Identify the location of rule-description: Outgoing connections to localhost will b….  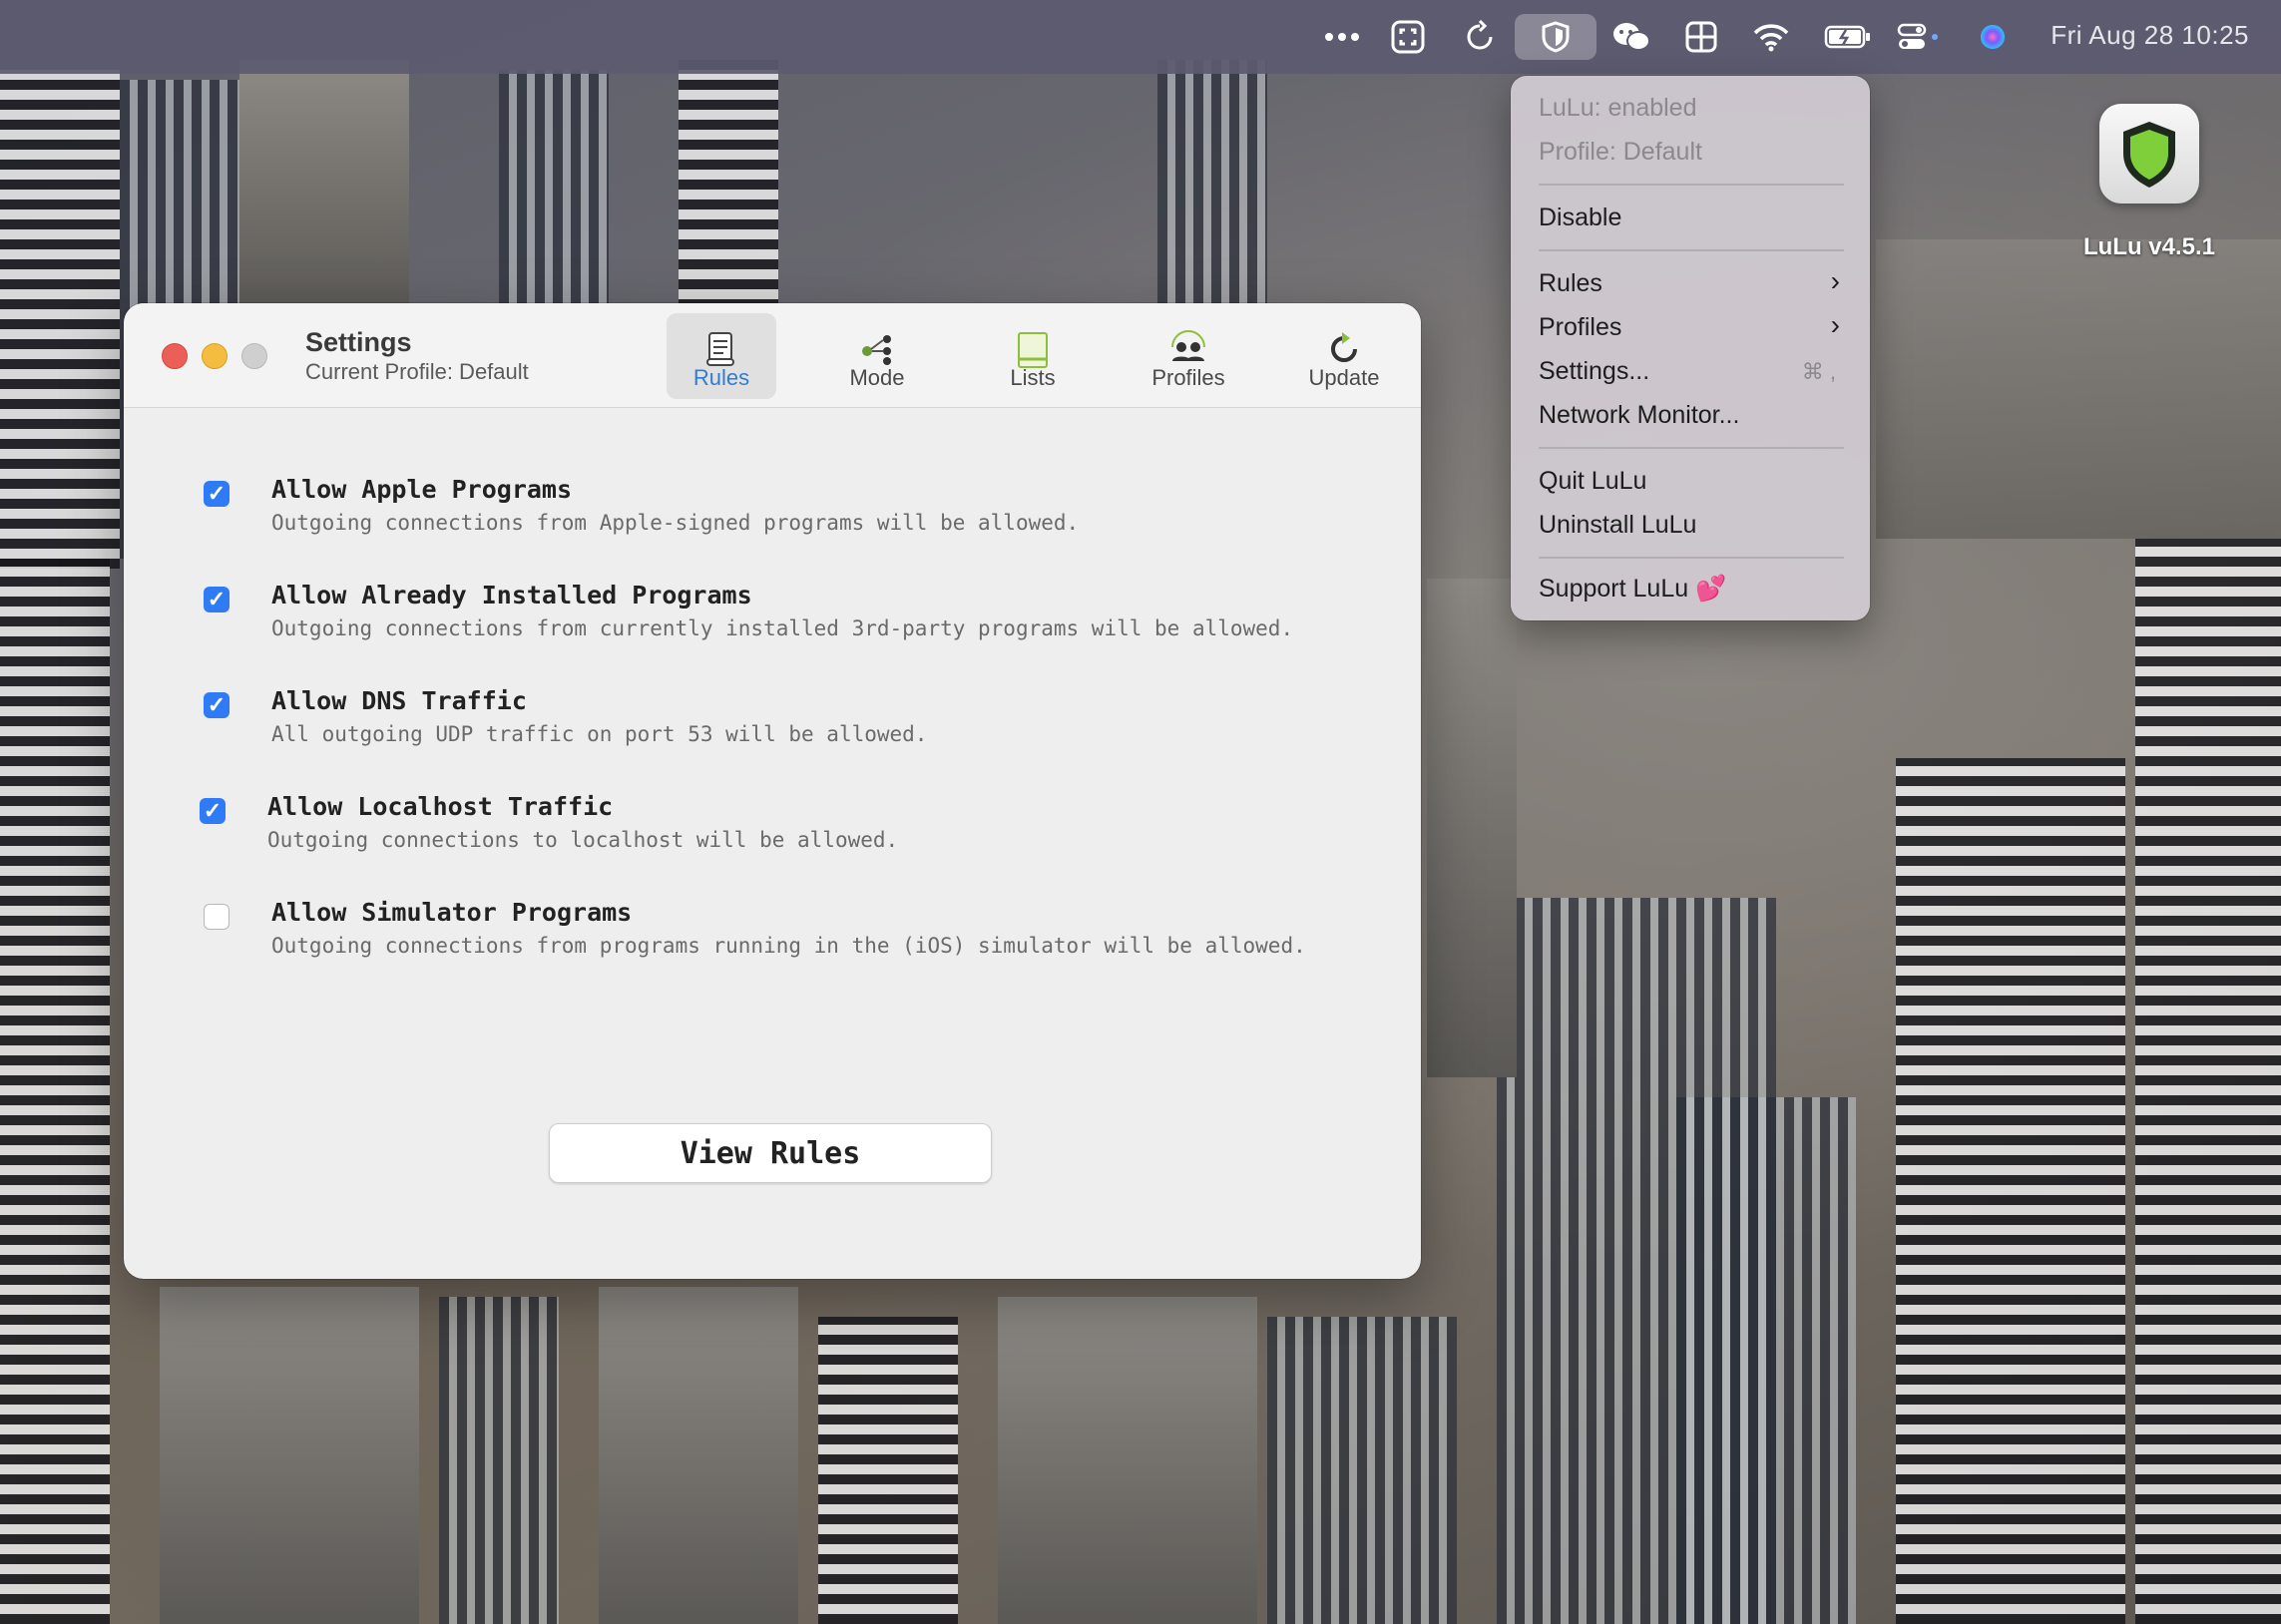
(583, 840).